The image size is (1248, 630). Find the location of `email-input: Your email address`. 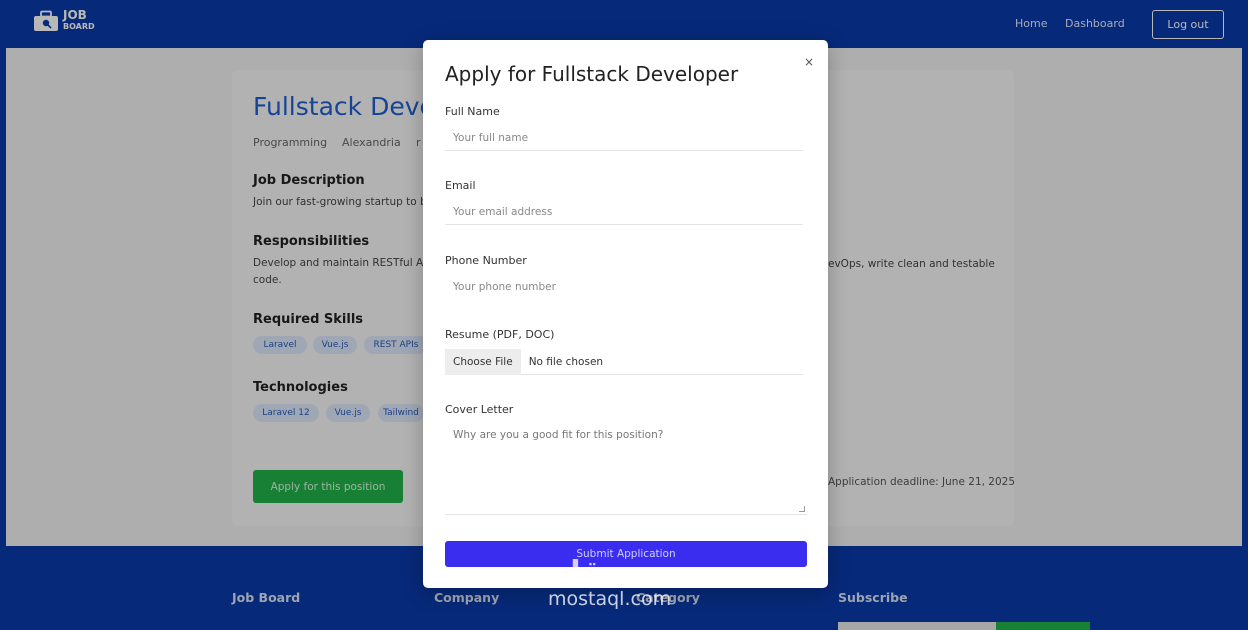

email-input: Your email address is located at coordinates (624, 212).